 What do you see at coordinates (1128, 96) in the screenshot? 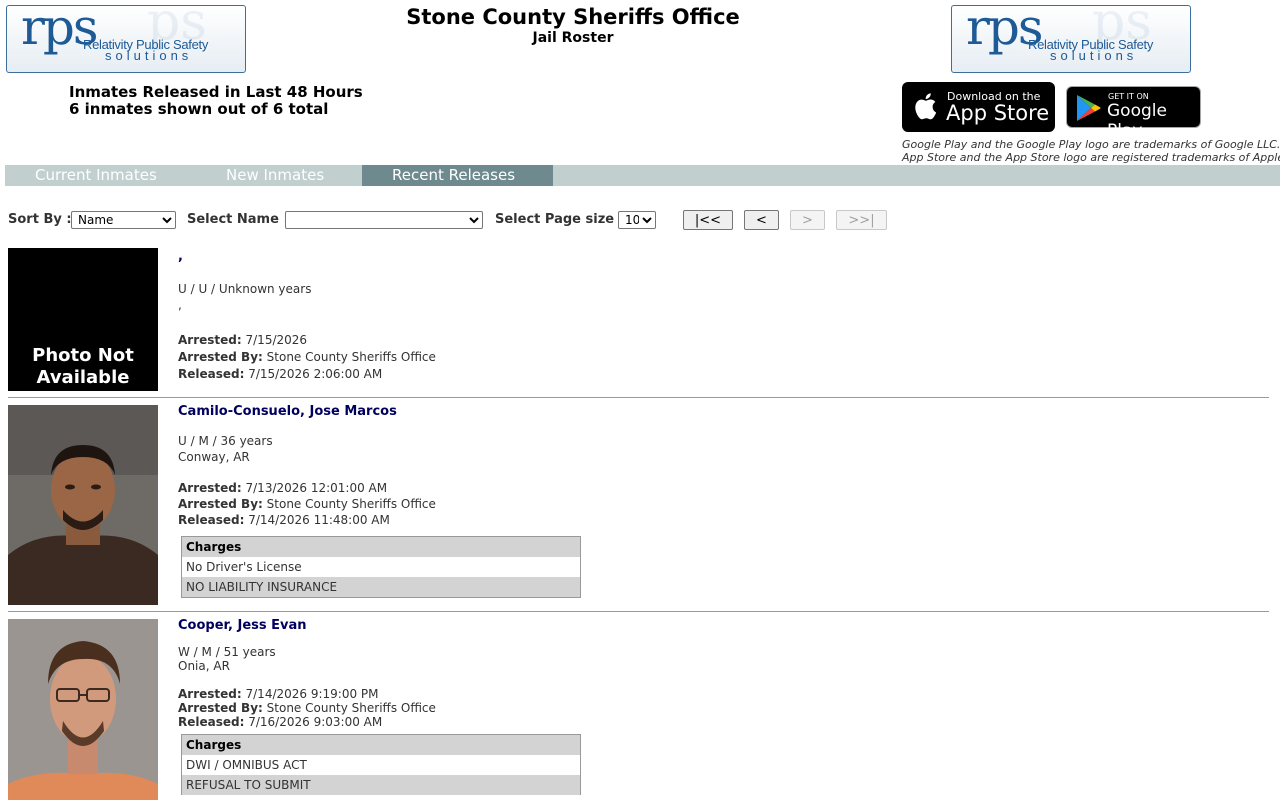
I see `google-play-small: GET IT ON` at bounding box center [1128, 96].